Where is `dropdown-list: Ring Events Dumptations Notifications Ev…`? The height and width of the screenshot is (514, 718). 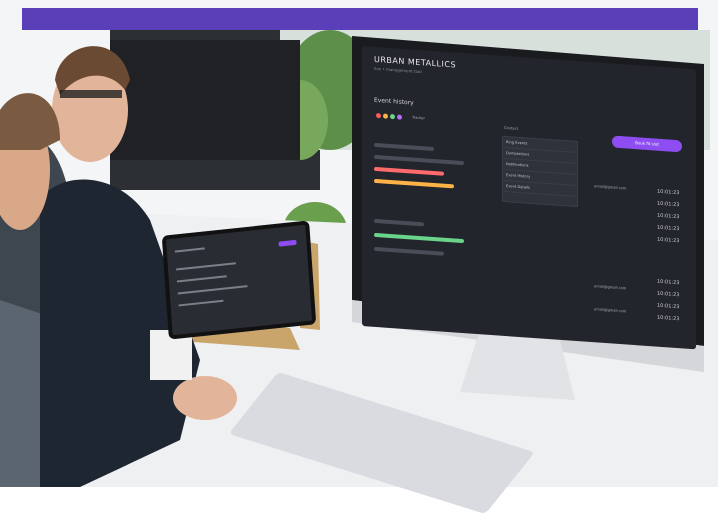
dropdown-list: Ring Events Dumptations Notifications Ev… is located at coordinates (540, 171).